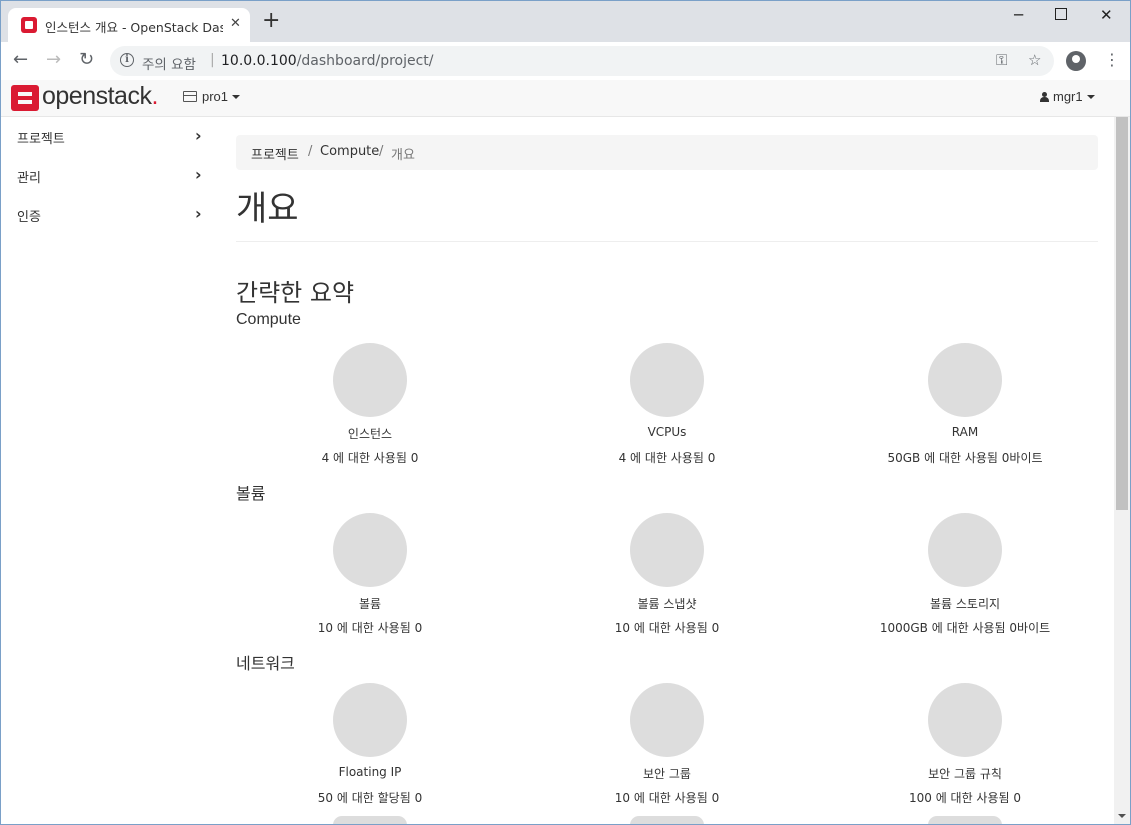  Describe the element at coordinates (667, 432) in the screenshot. I see `quota-label: VCPUs` at that location.